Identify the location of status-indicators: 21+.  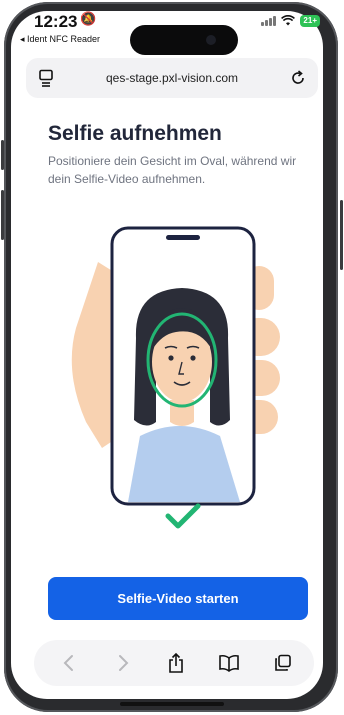
(290, 21).